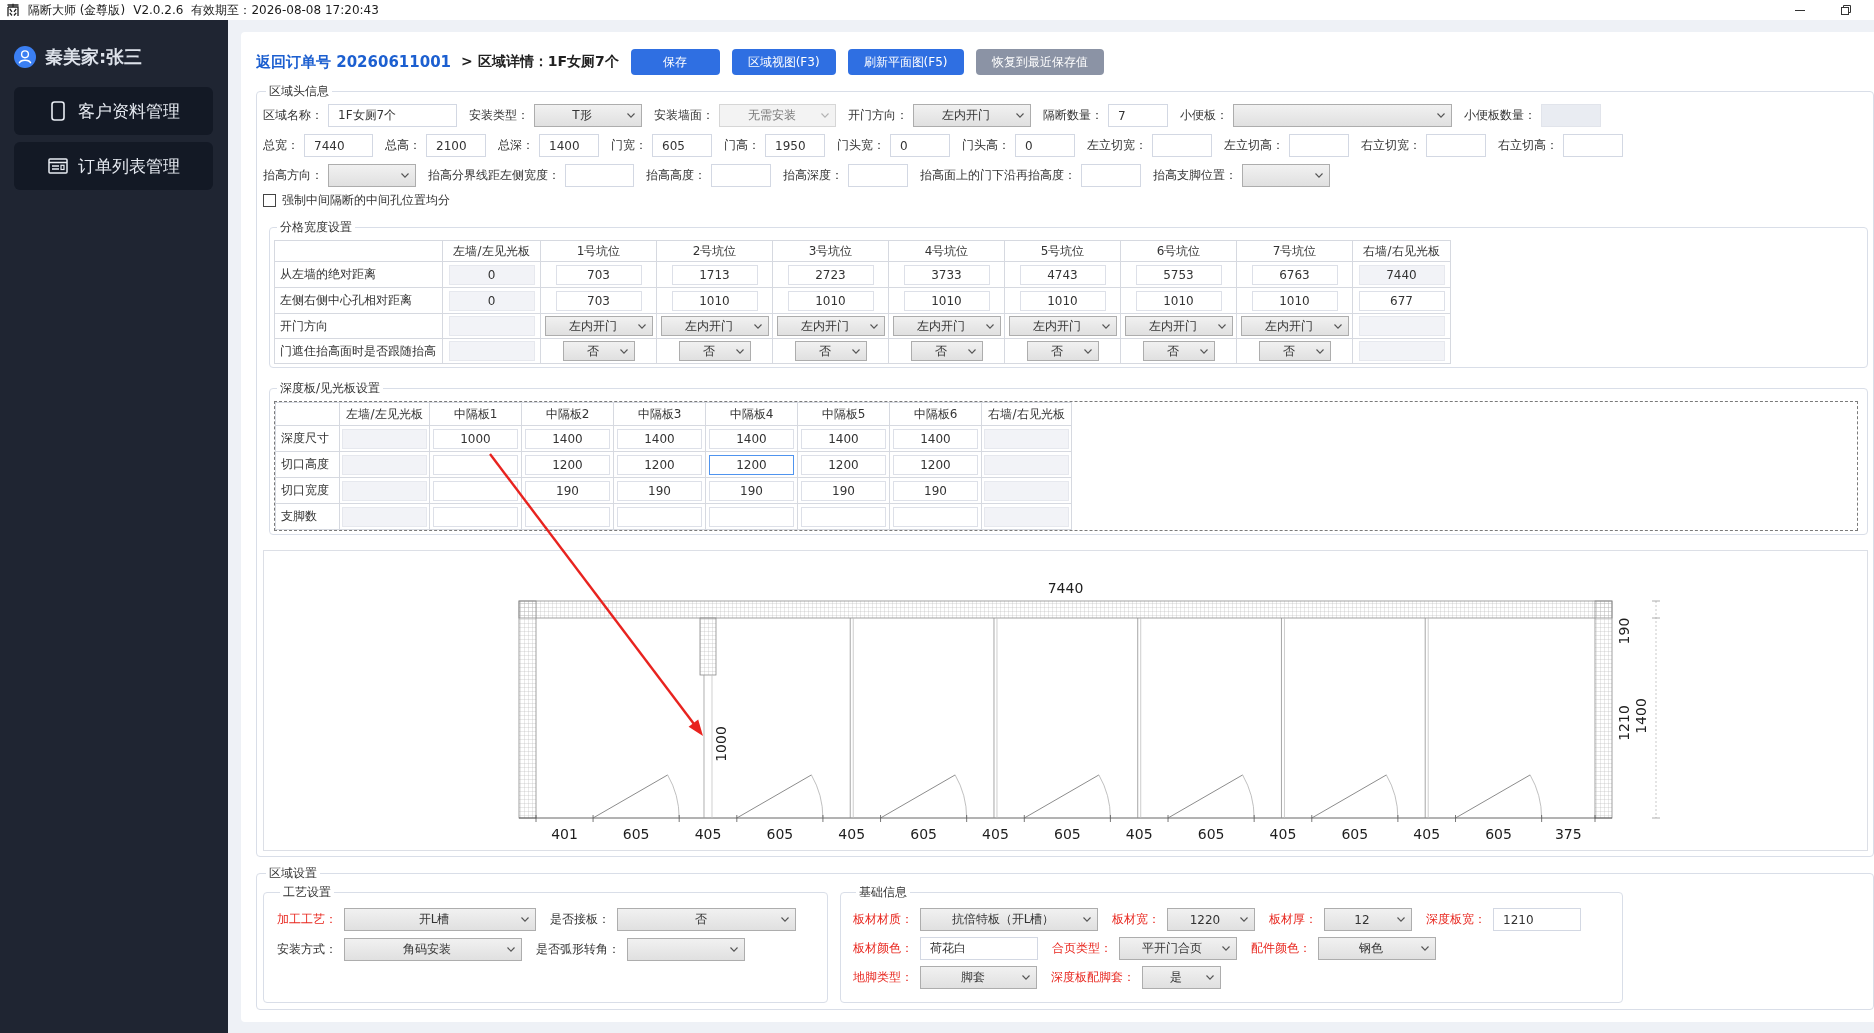  What do you see at coordinates (946, 274) in the screenshot?
I see `input-field: 3733` at bounding box center [946, 274].